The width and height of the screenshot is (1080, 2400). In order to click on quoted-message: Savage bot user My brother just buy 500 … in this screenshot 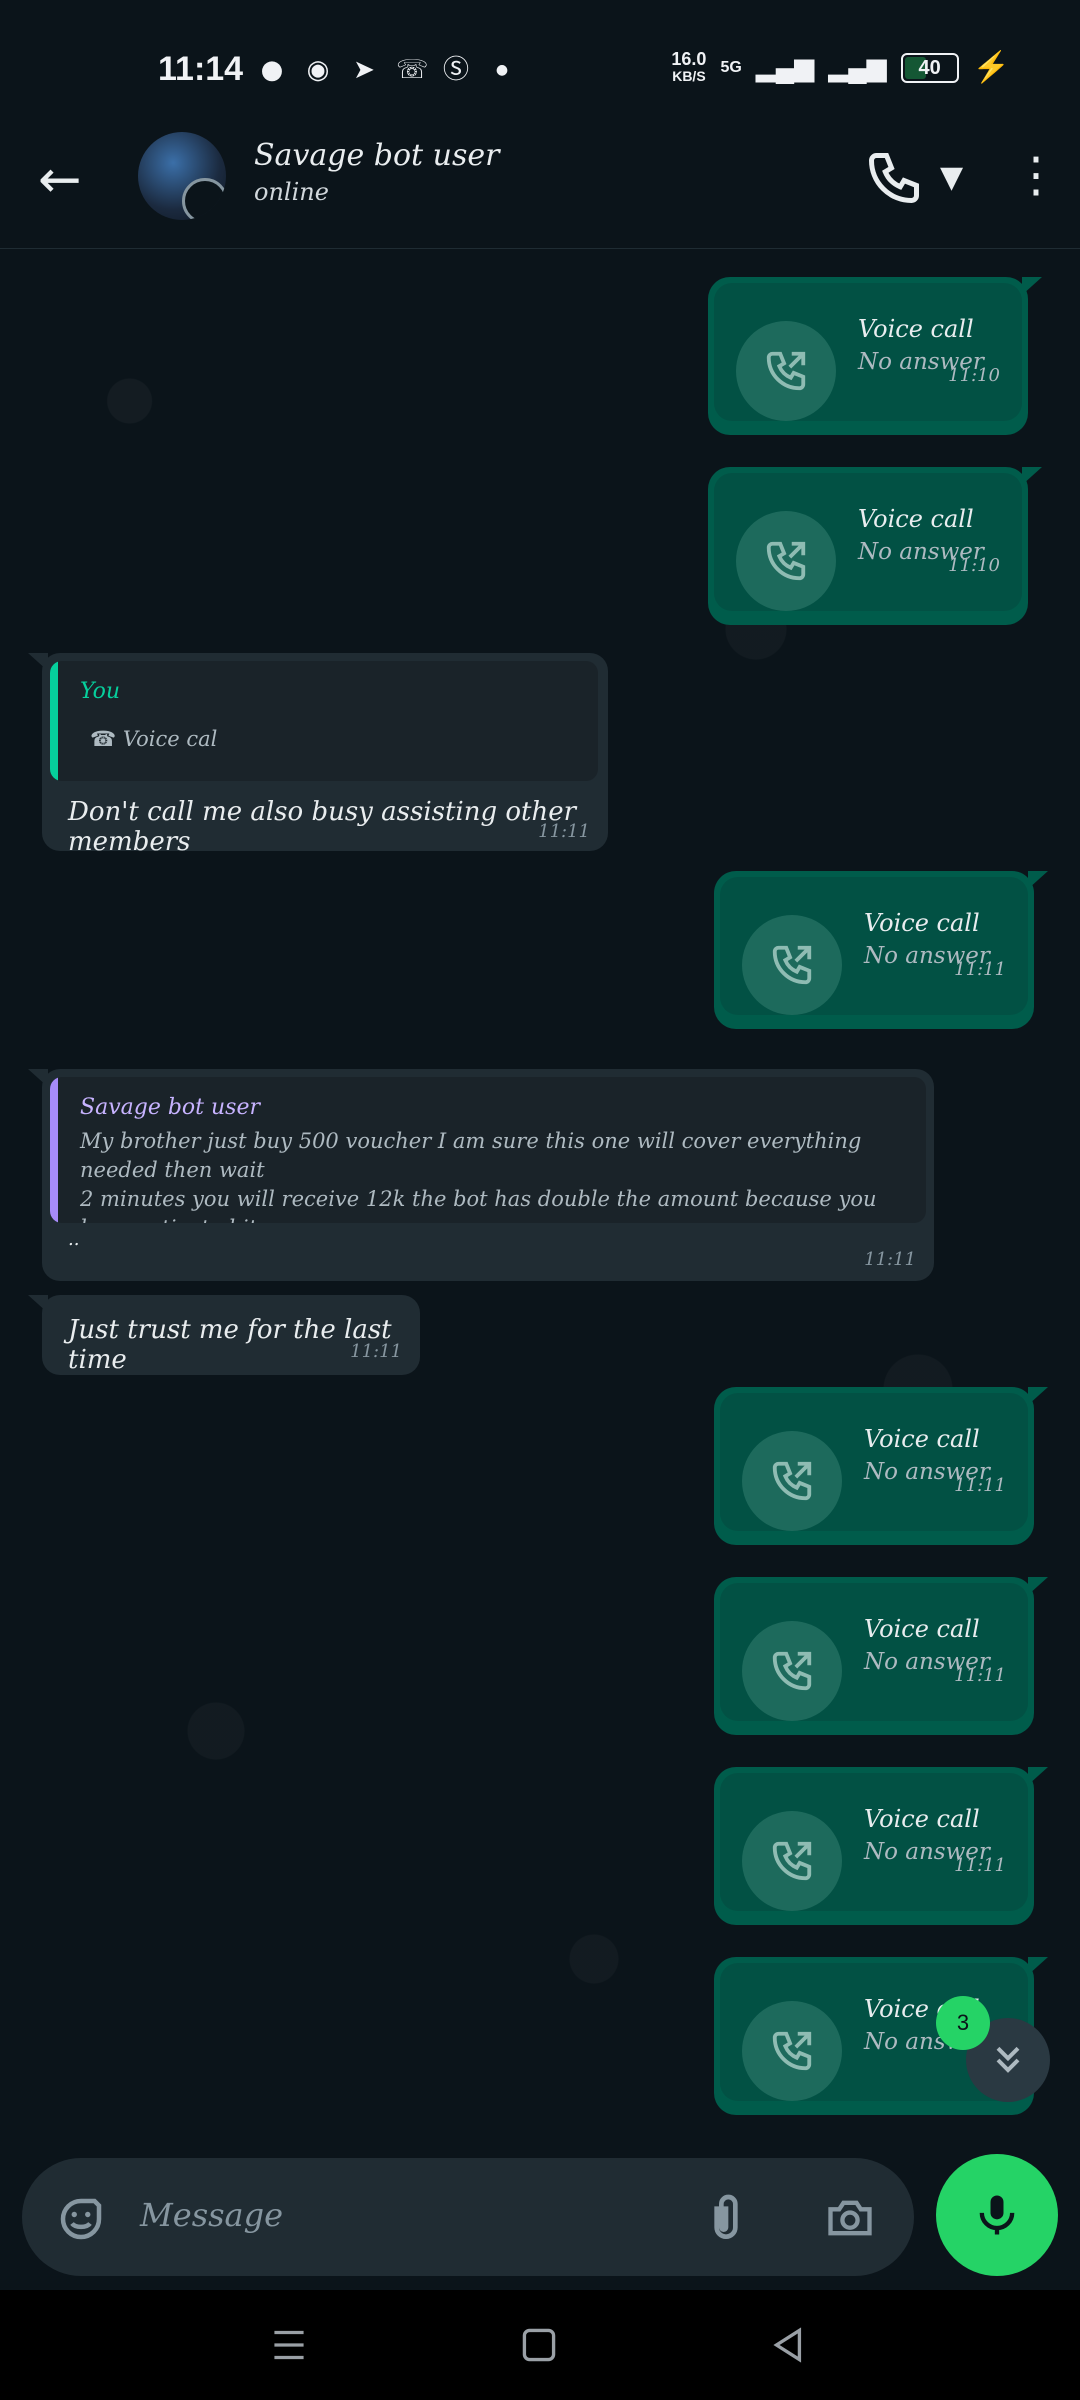, I will do `click(488, 1150)`.